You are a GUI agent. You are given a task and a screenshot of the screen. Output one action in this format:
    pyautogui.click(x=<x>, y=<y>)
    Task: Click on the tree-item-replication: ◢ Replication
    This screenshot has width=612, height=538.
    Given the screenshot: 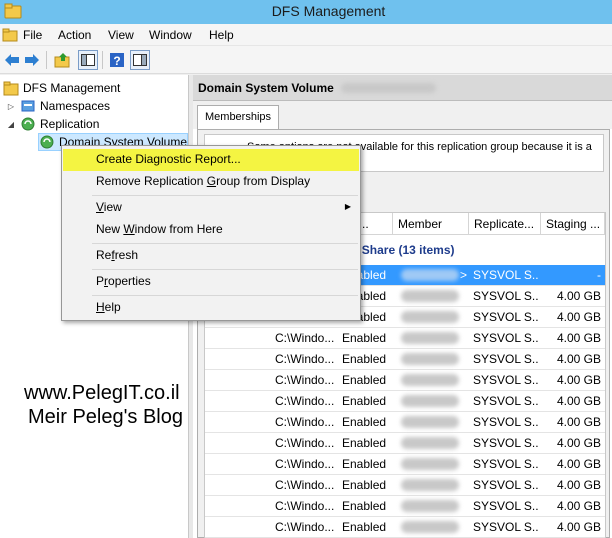 What is the action you would take?
    pyautogui.click(x=52, y=124)
    